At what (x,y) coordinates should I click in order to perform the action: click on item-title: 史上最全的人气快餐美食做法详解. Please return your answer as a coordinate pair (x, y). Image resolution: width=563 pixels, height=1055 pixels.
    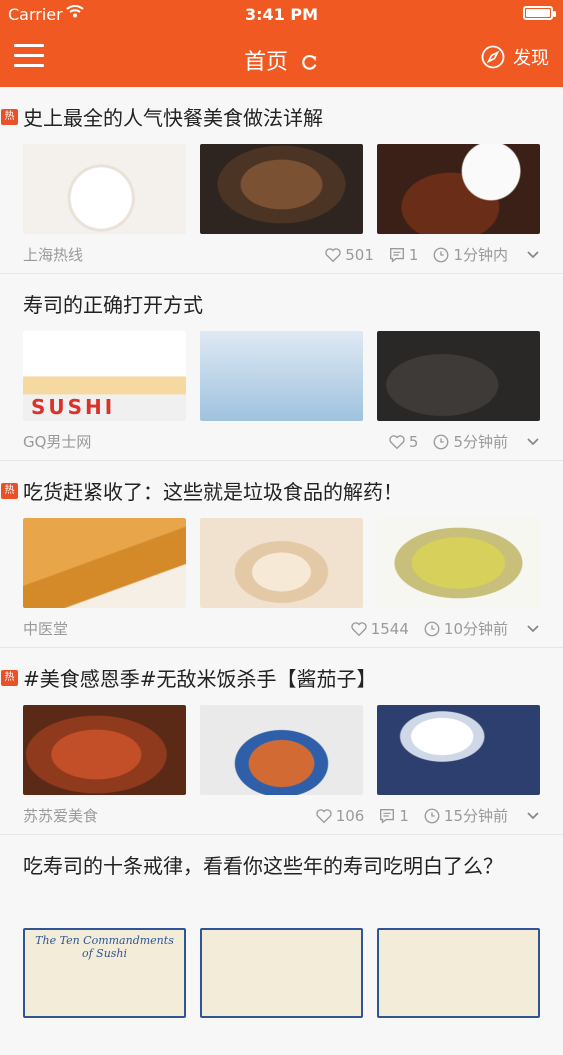
    Looking at the image, I should click on (283, 118).